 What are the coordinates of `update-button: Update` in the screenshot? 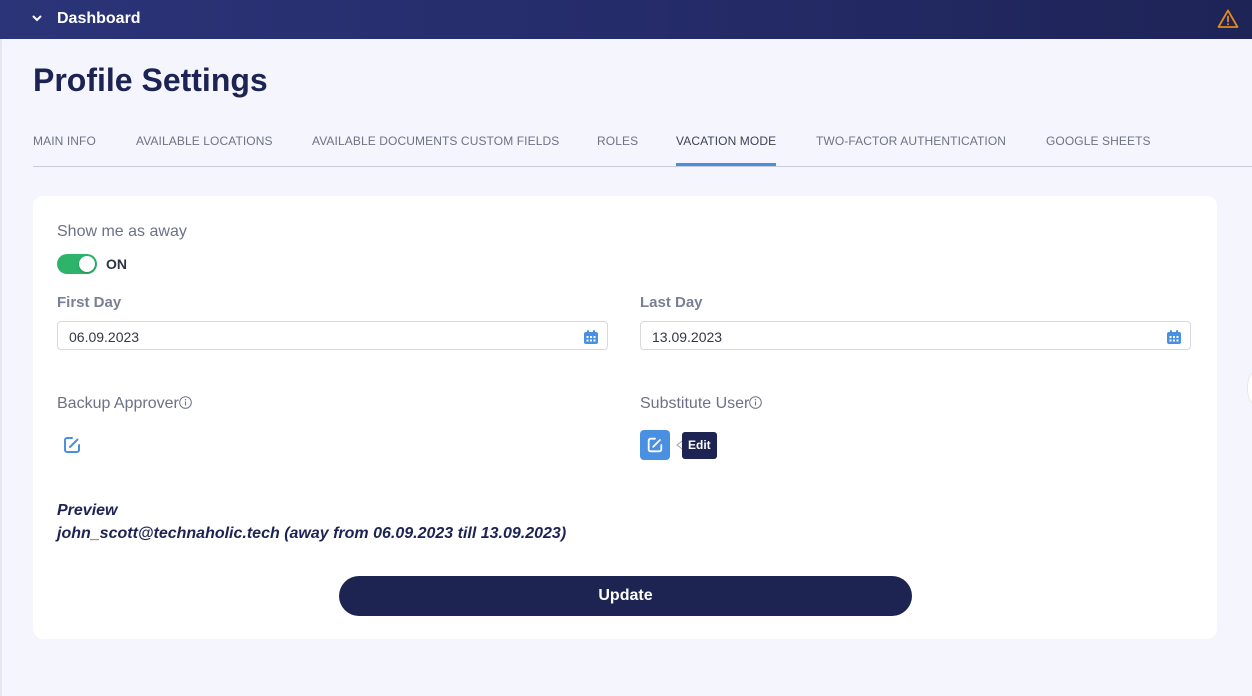 It's located at (625, 596).